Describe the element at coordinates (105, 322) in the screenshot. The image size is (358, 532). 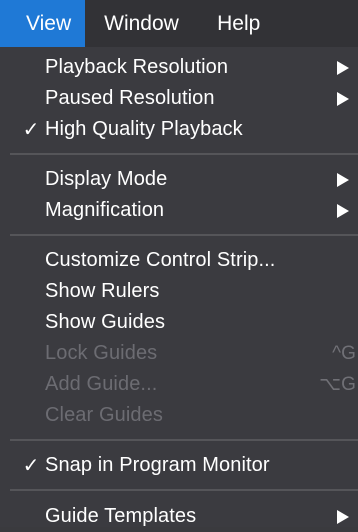
I see `menu-item-label: Show Guides` at that location.